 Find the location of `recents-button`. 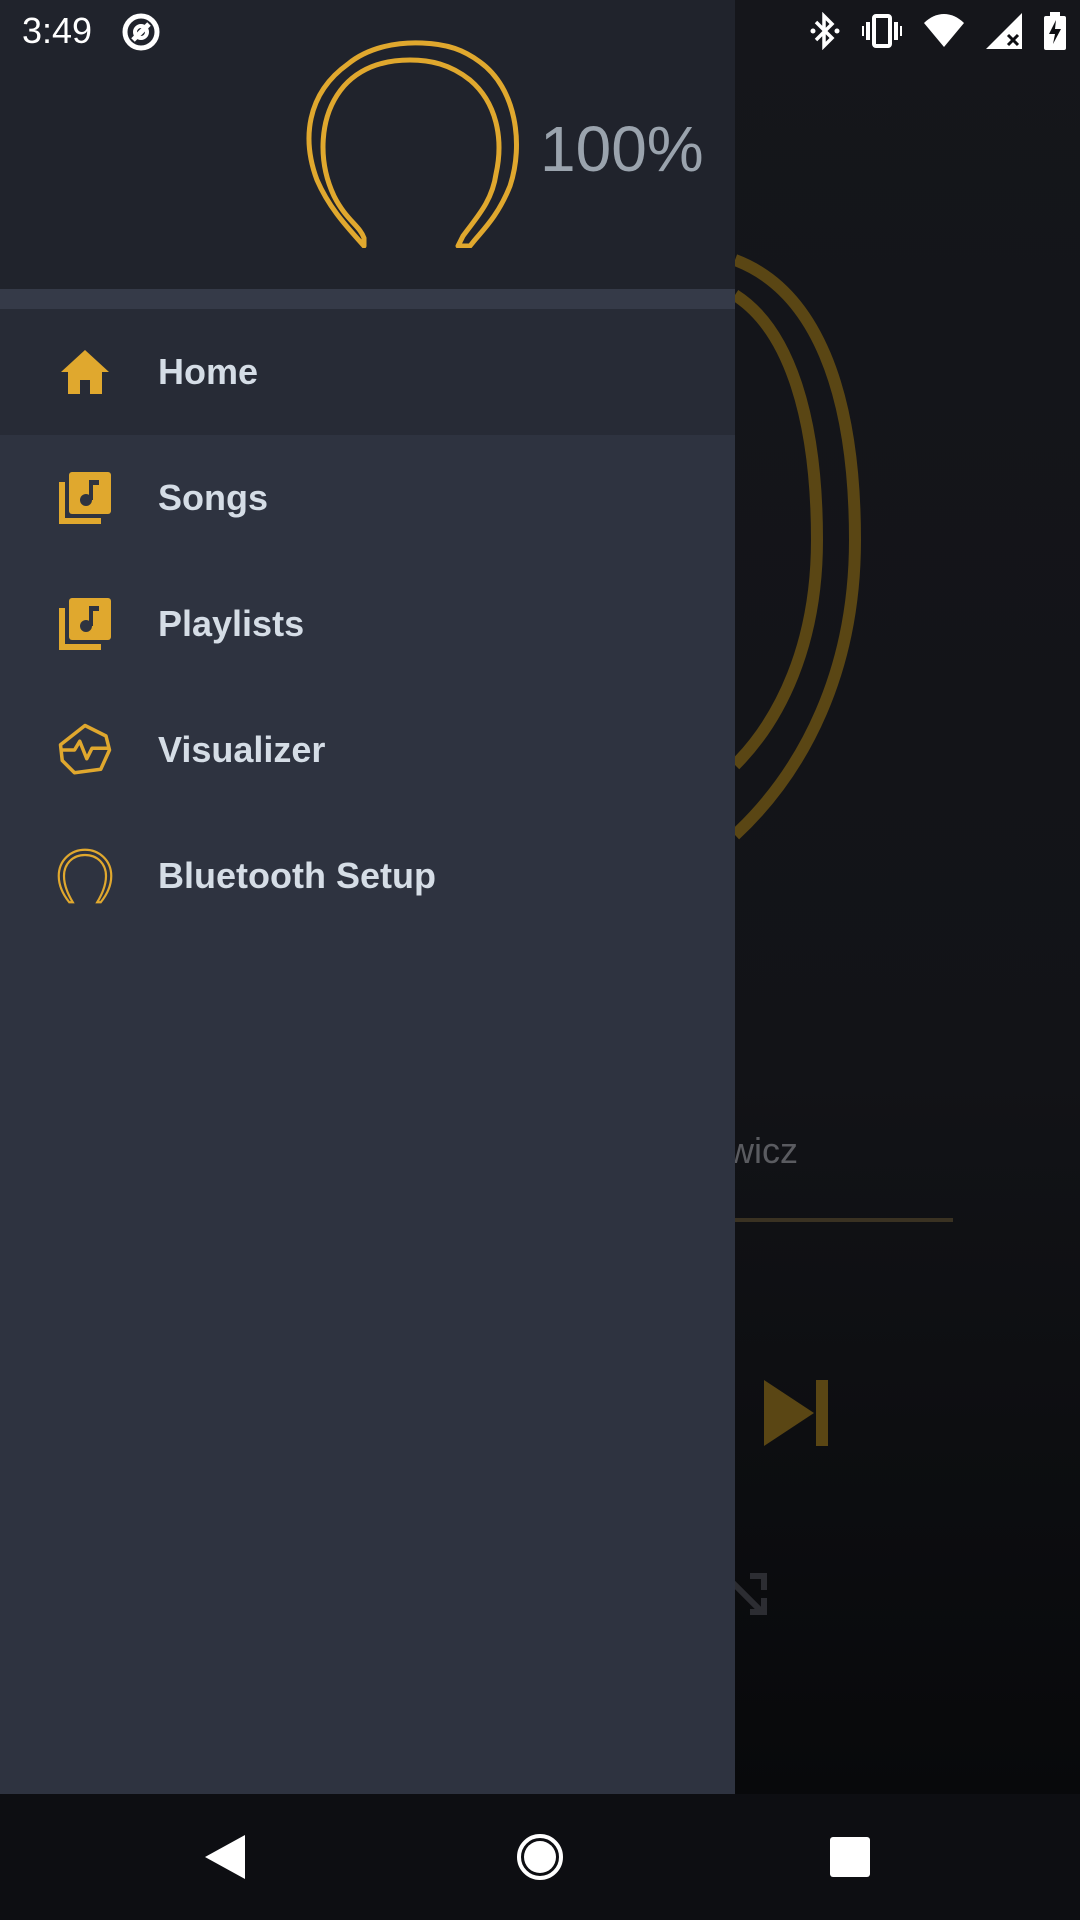

recents-button is located at coordinates (850, 1857).